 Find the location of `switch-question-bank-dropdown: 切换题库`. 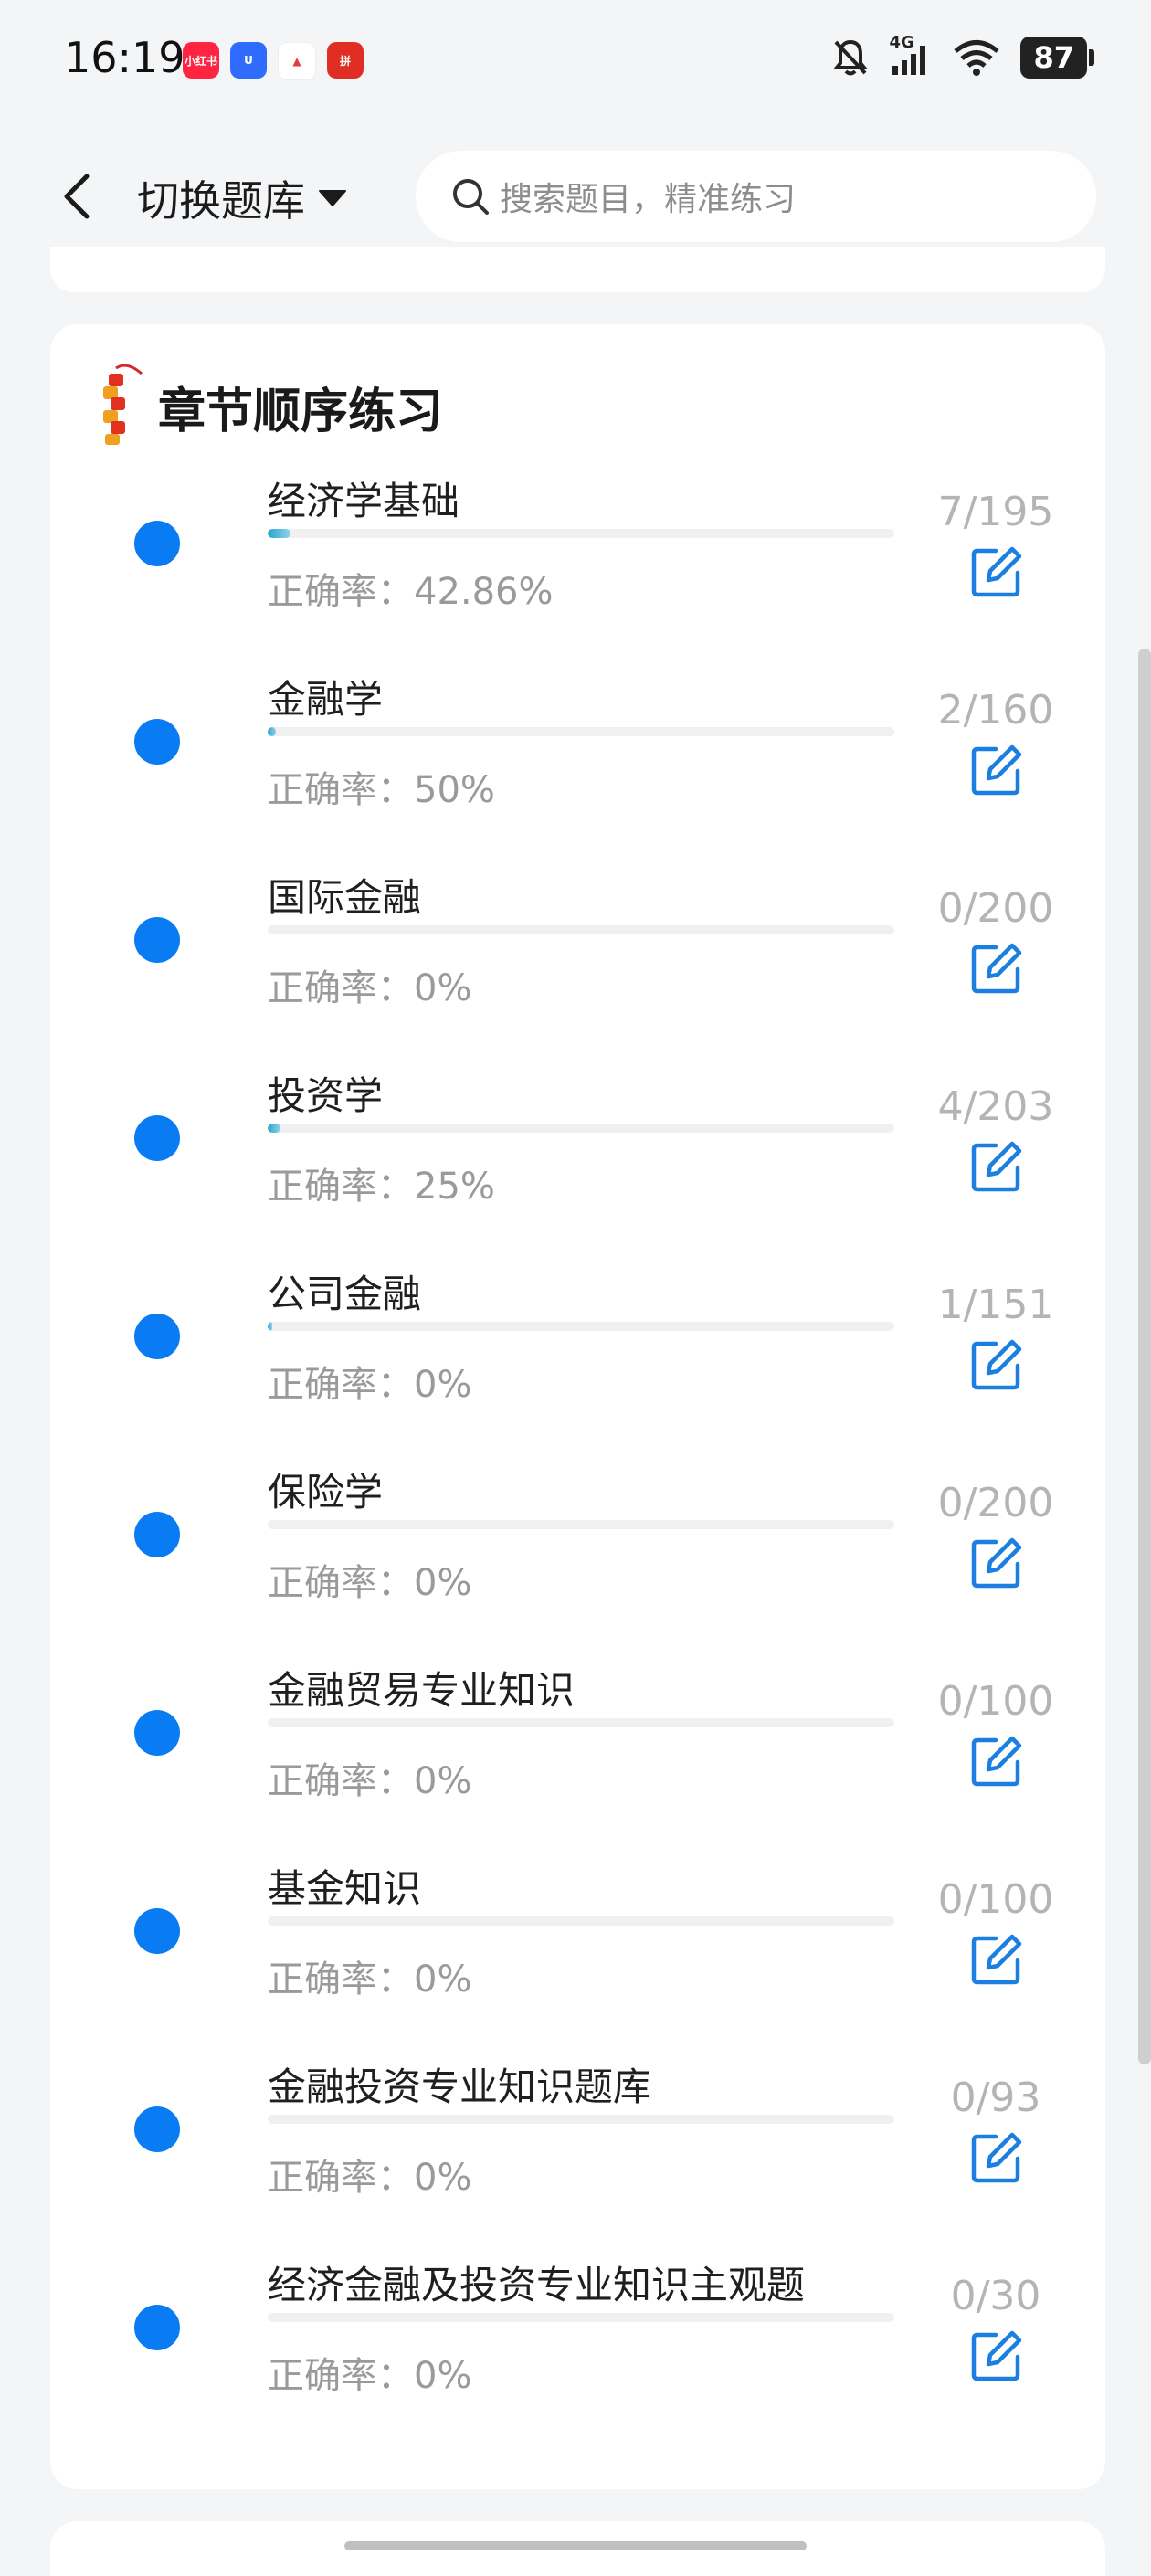

switch-question-bank-dropdown: 切换题库 is located at coordinates (242, 198).